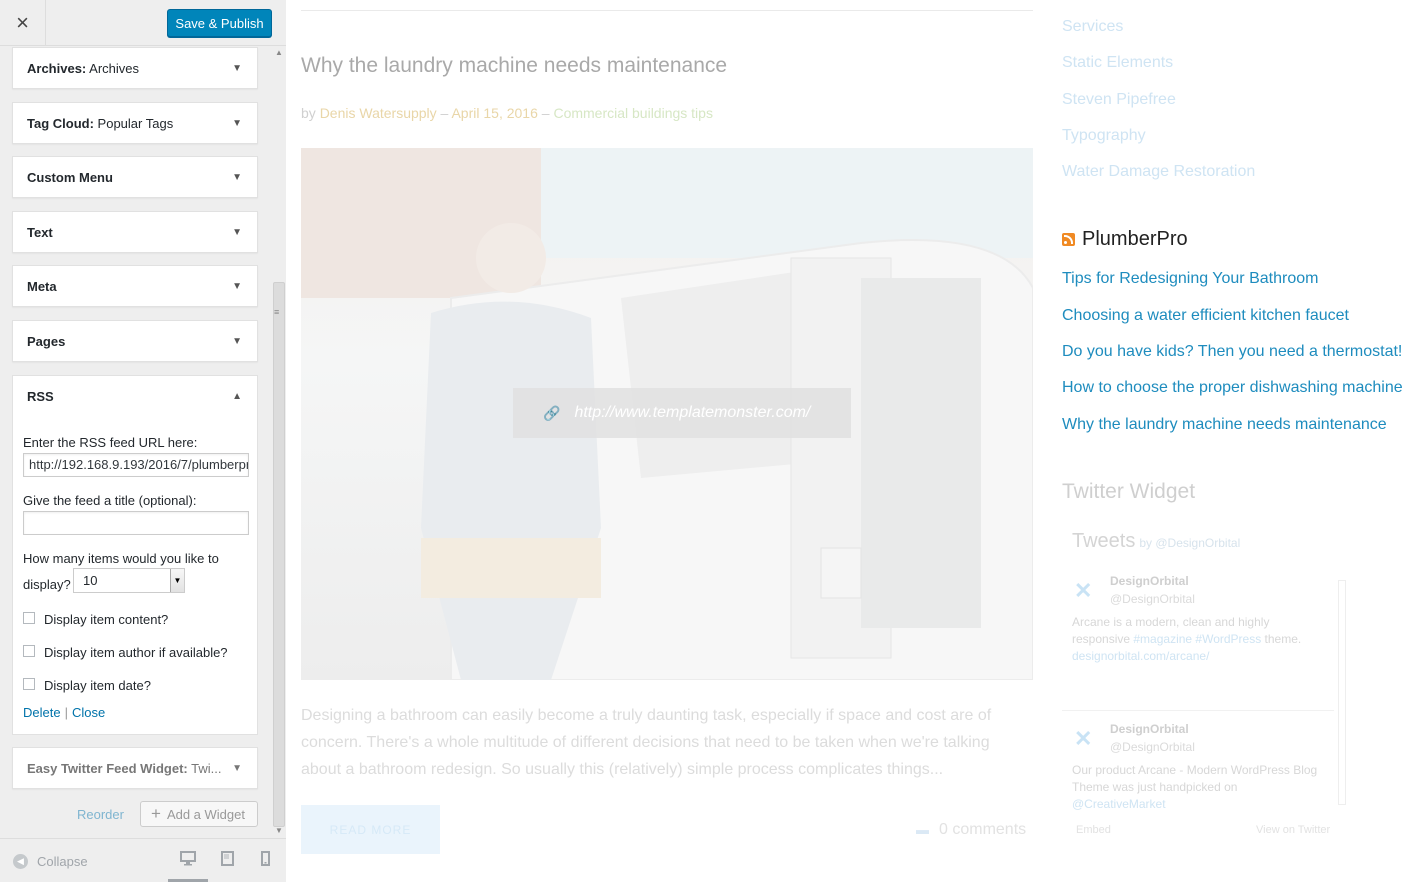  What do you see at coordinates (97, 685) in the screenshot?
I see `cb-label: Display item date?` at bounding box center [97, 685].